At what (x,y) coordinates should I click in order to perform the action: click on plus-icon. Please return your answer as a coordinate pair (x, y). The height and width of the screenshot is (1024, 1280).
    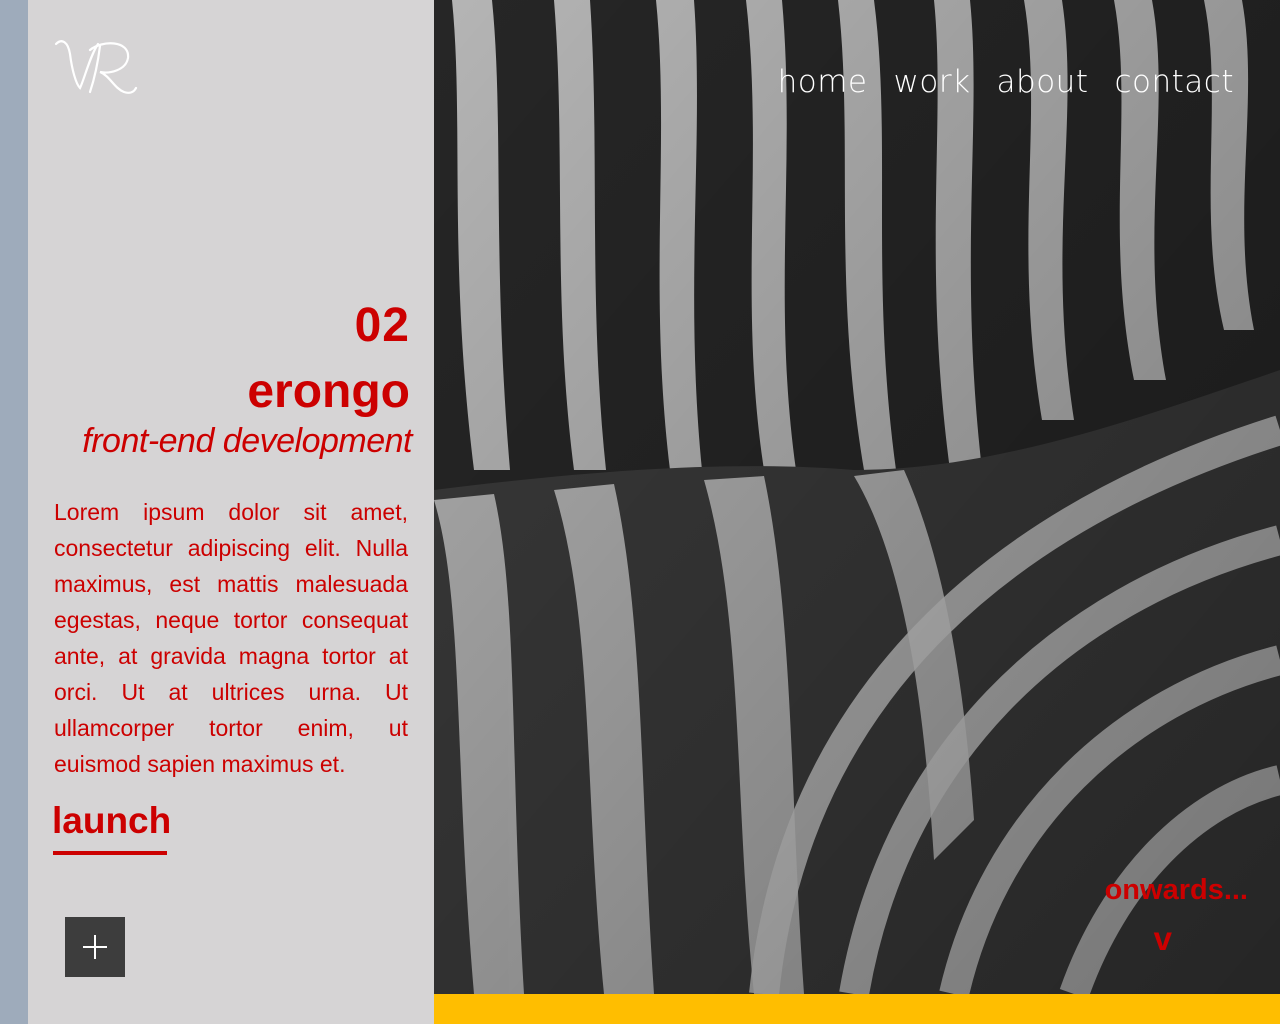
    Looking at the image, I should click on (95, 947).